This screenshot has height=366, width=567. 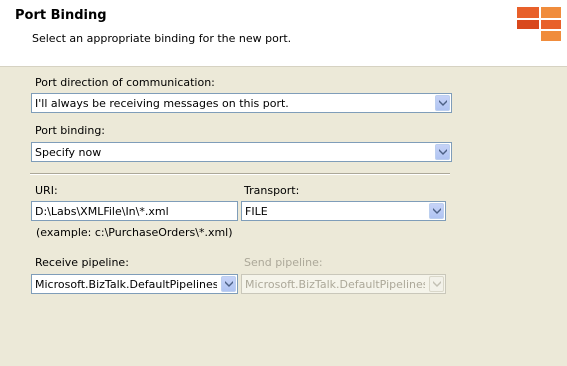 I want to click on binding-value: Specify now, so click(x=68, y=152).